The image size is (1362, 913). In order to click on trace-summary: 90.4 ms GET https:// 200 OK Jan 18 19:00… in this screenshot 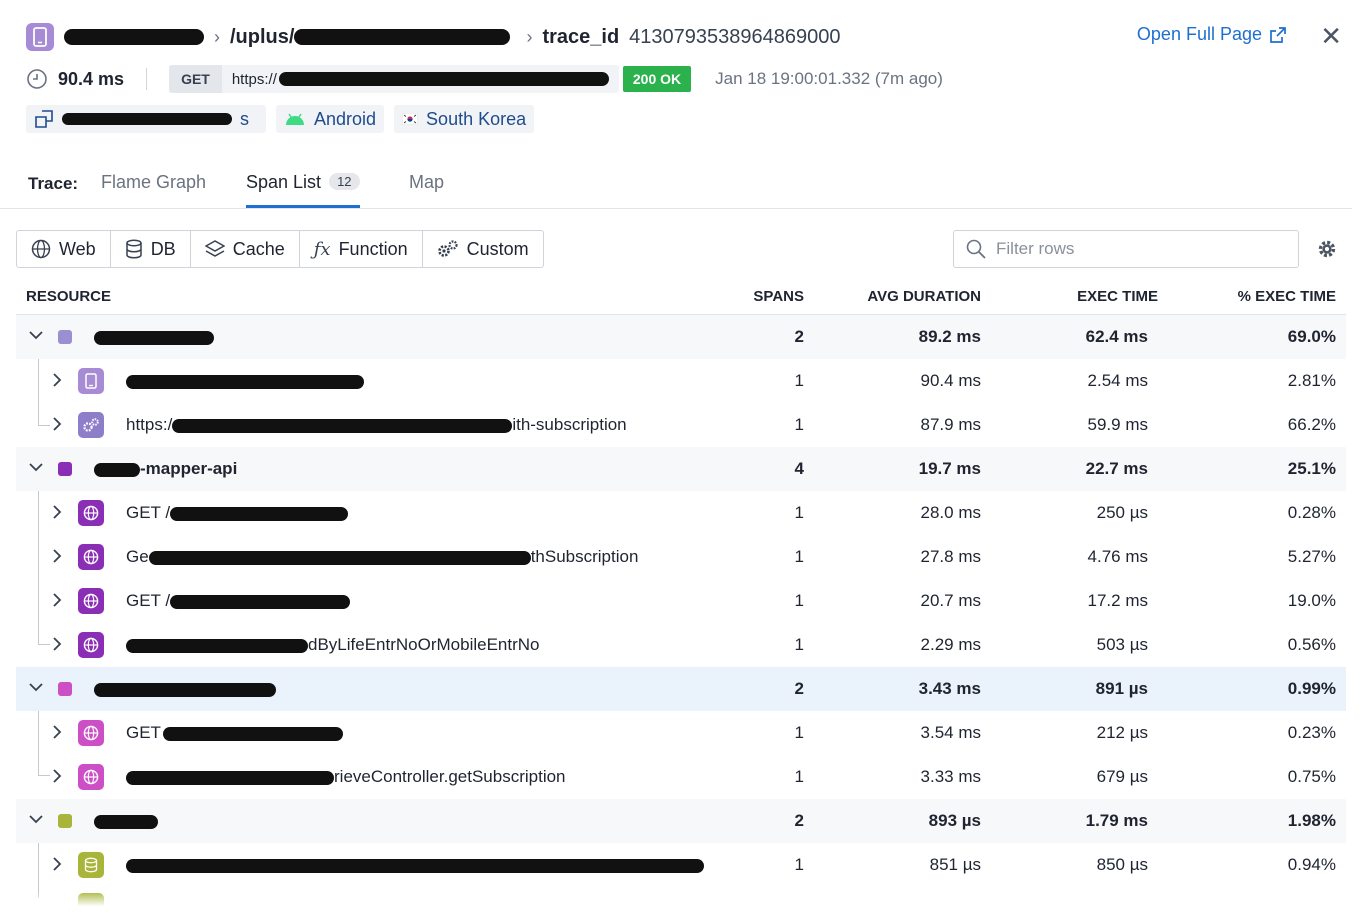, I will do `click(484, 79)`.